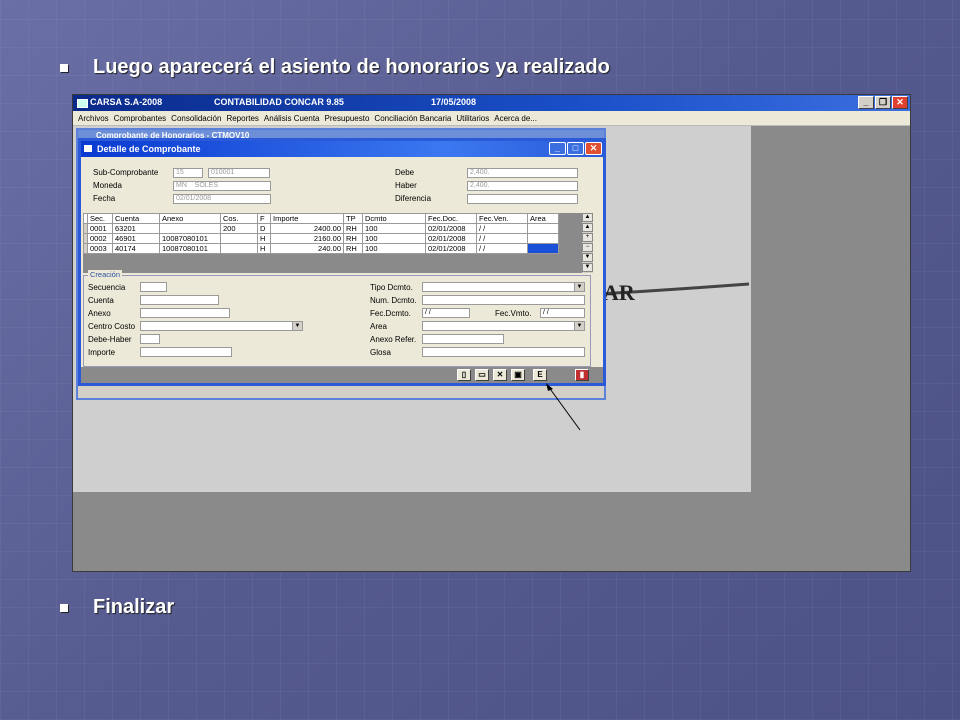 The image size is (960, 720). What do you see at coordinates (587, 257) in the screenshot?
I see `scroll-down-icon: ▼` at bounding box center [587, 257].